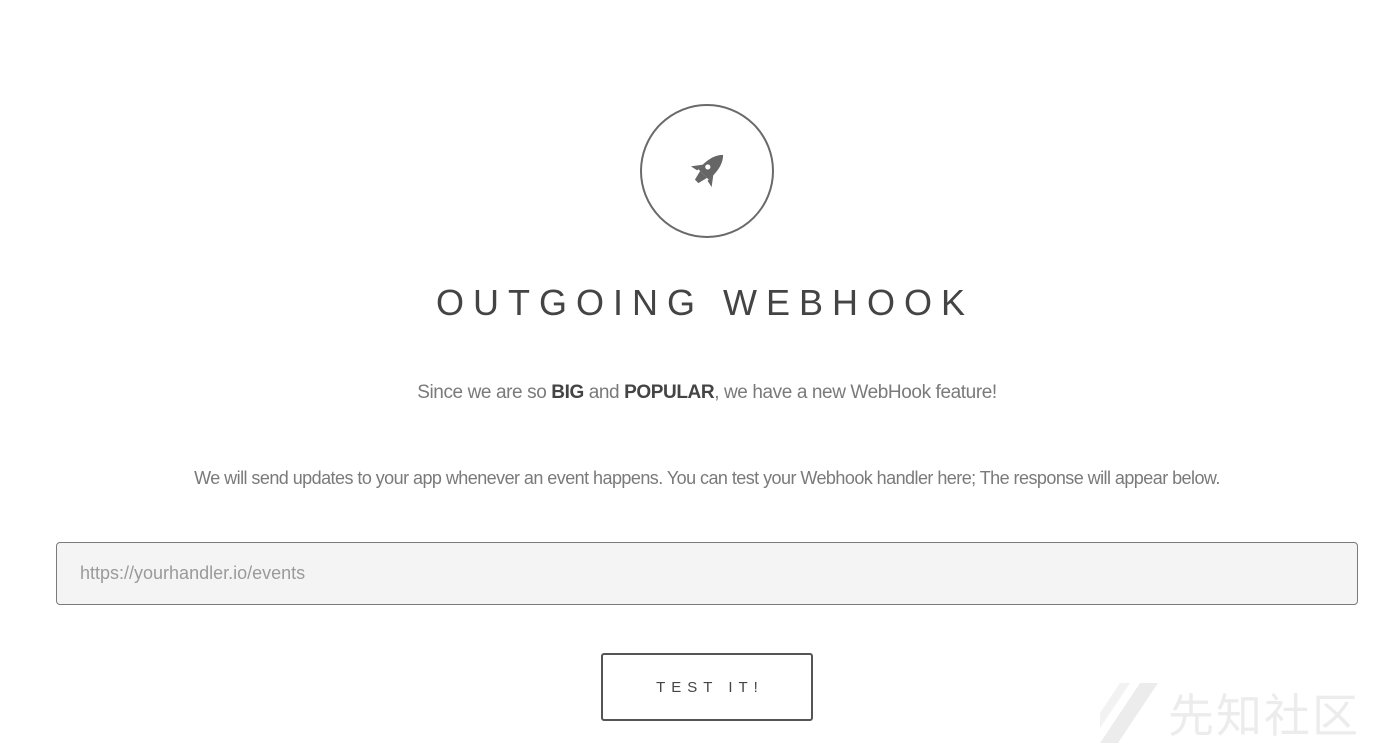  Describe the element at coordinates (484, 392) in the screenshot. I see `intro-text-part: Since we are so` at that location.